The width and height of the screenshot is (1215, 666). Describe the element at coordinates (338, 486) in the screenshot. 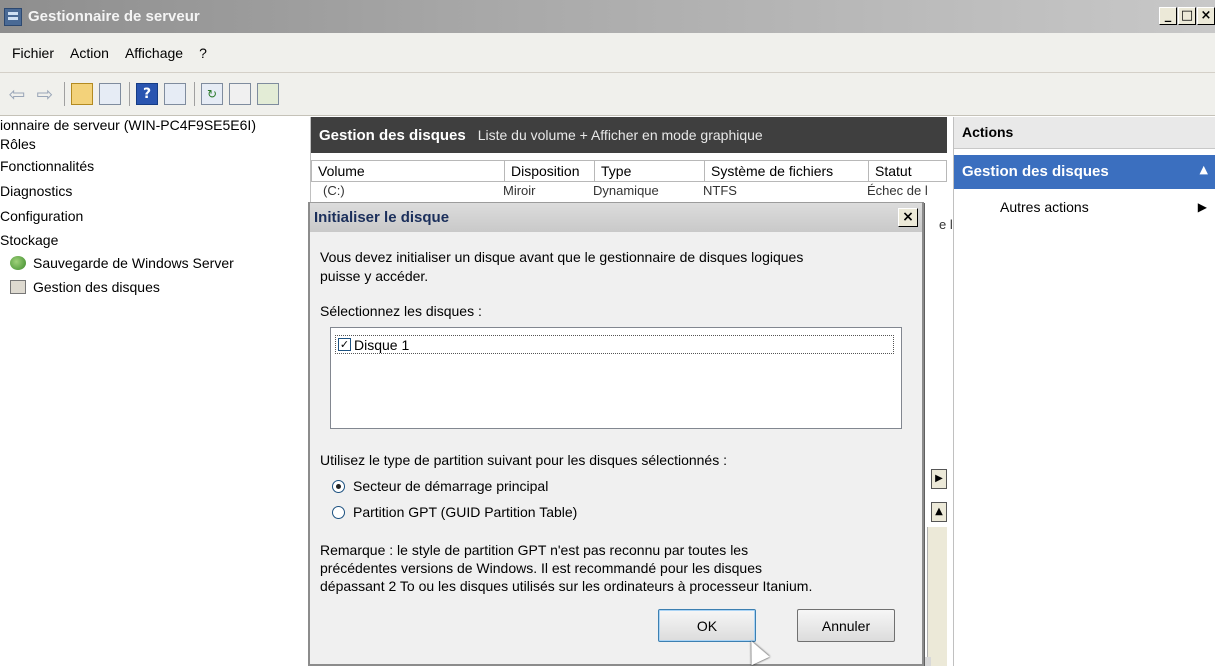

I see `mbr-radio` at that location.